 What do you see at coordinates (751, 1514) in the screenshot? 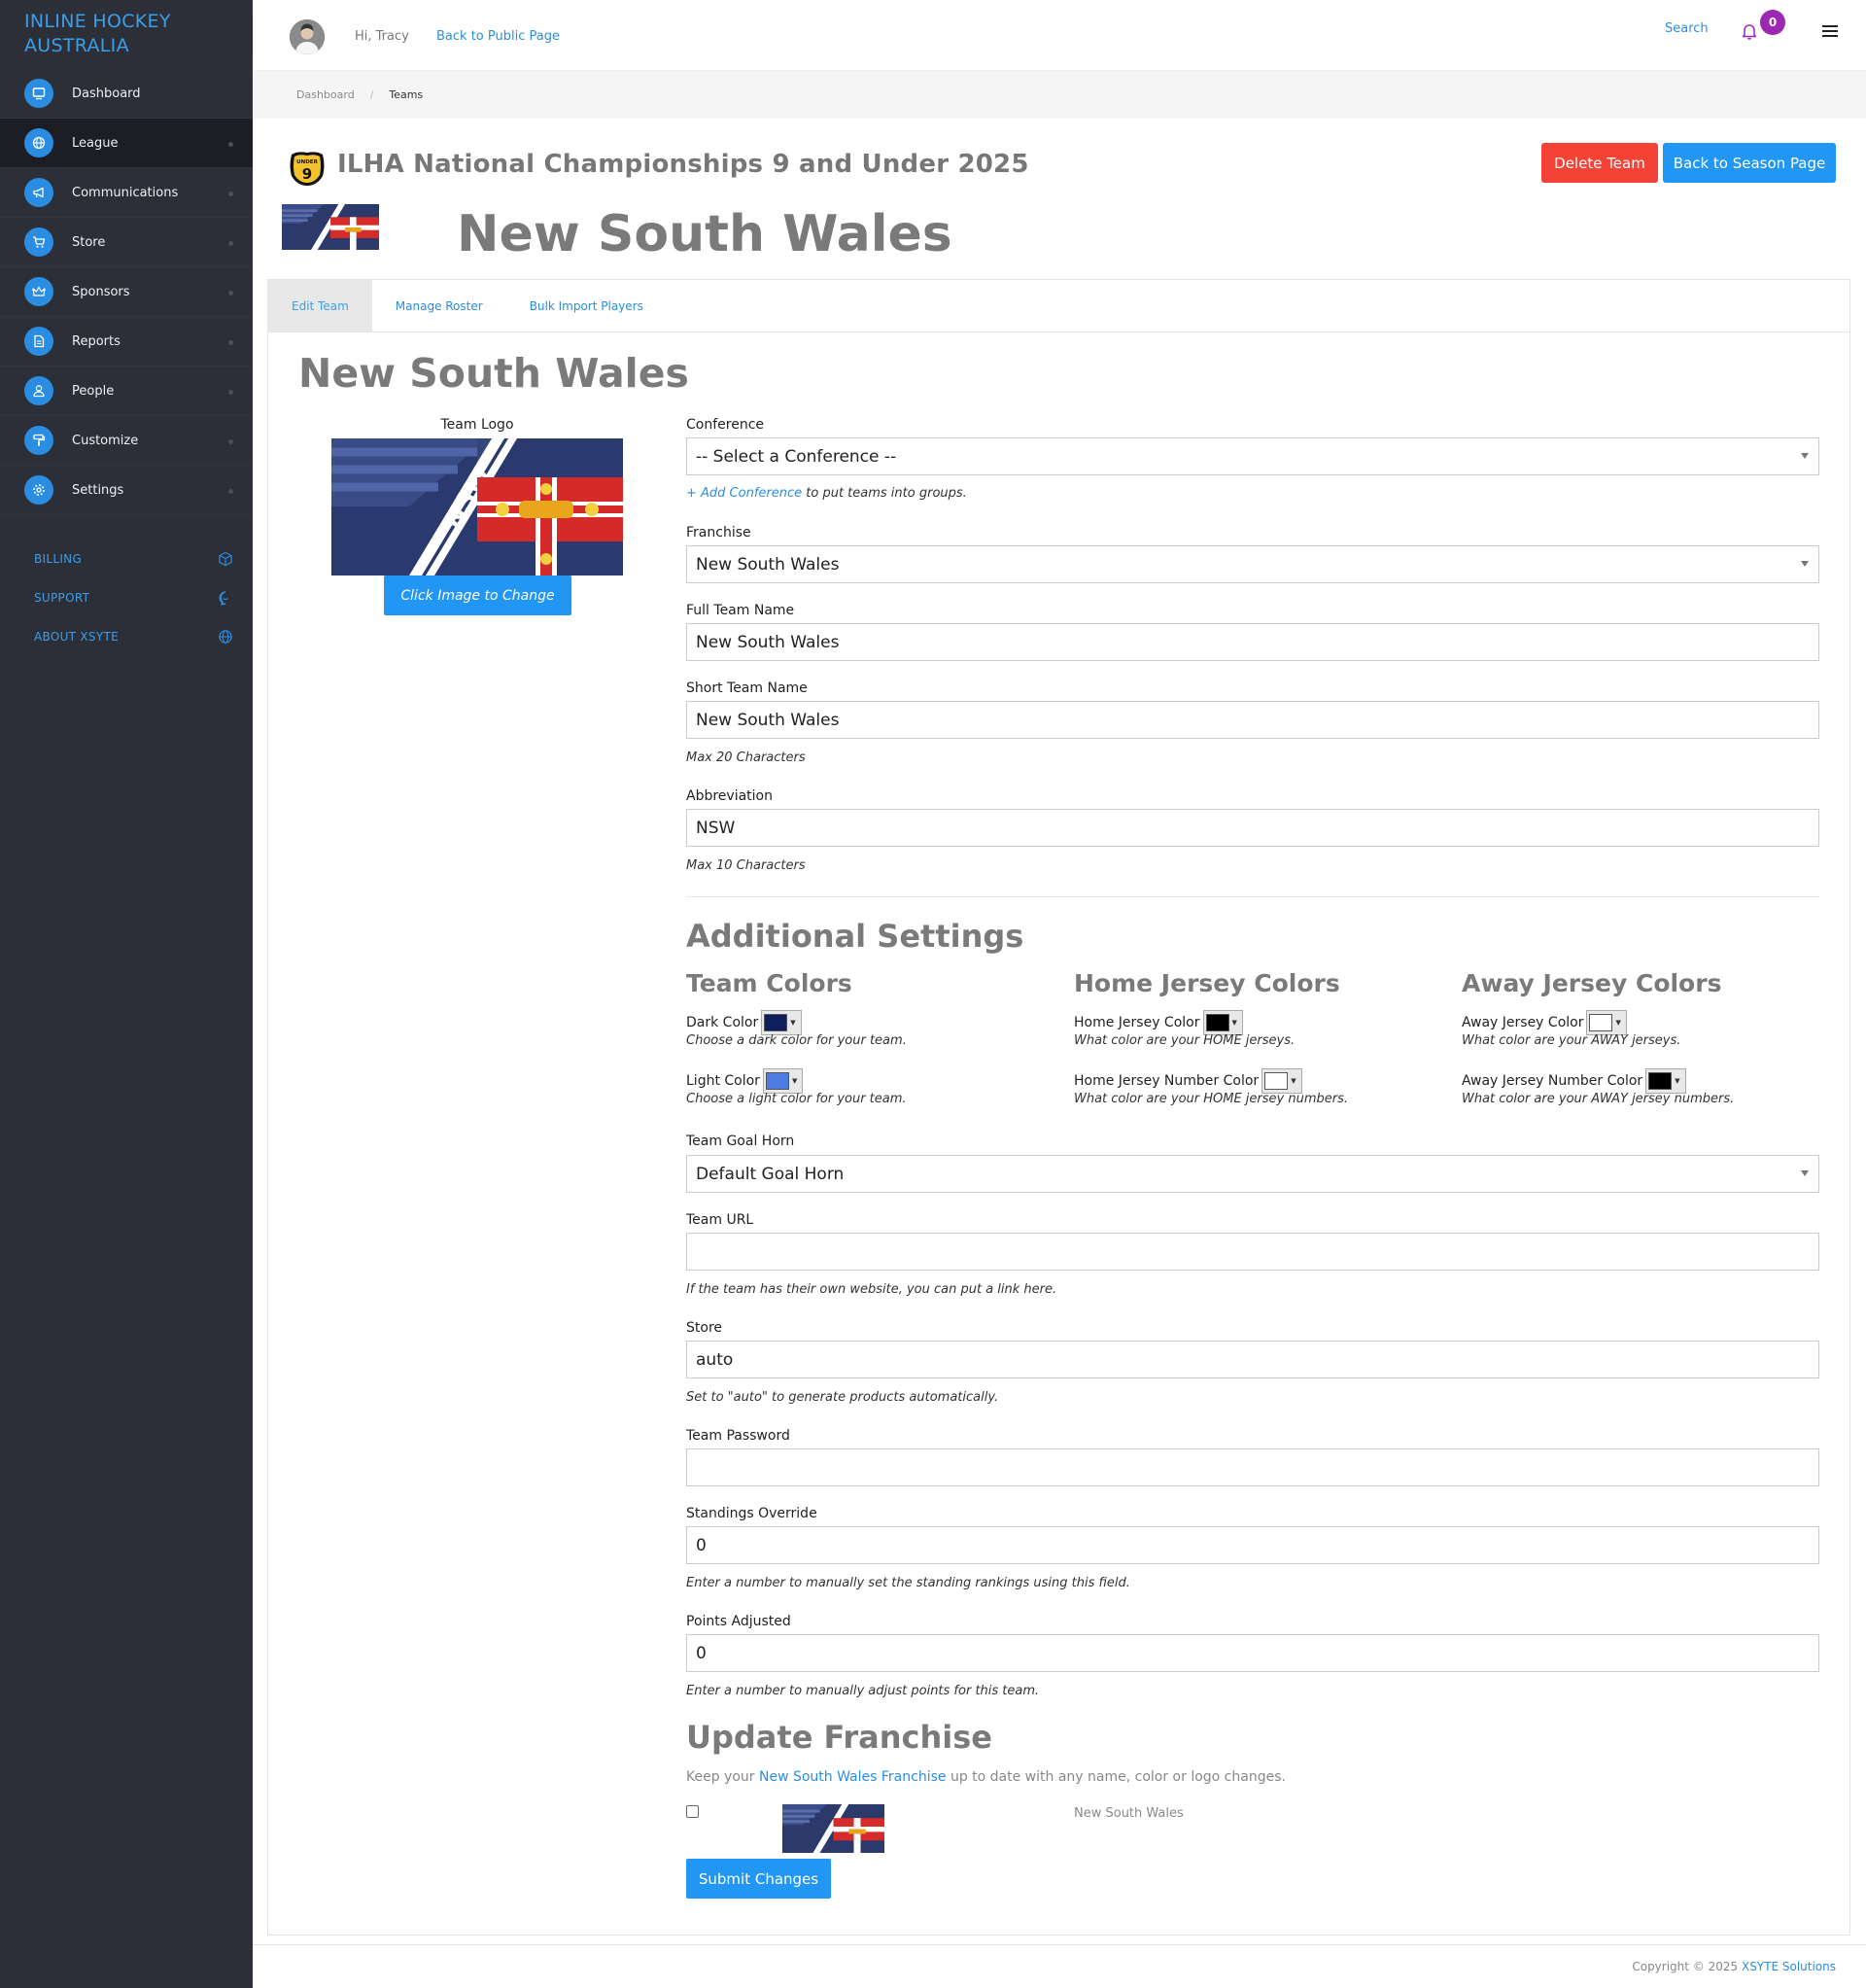
I see `standings-override-label: Standings Override` at bounding box center [751, 1514].